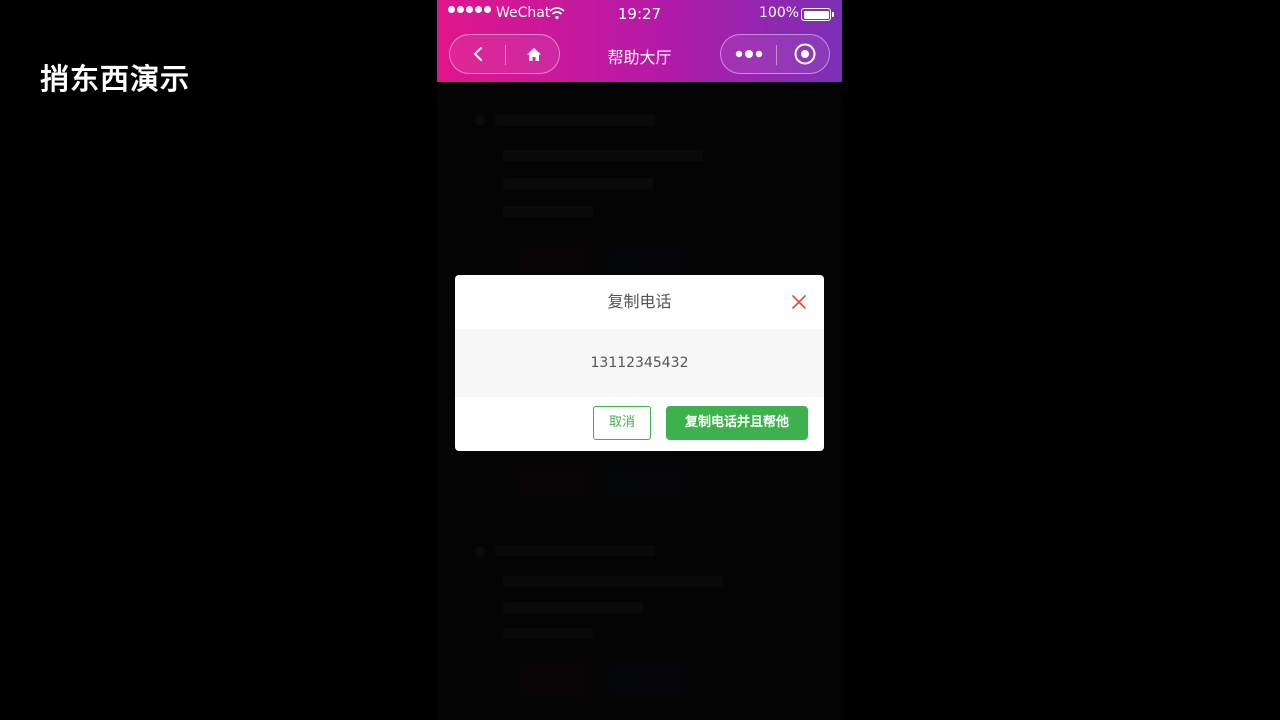  I want to click on close-miniprogram-icon, so click(804, 54).